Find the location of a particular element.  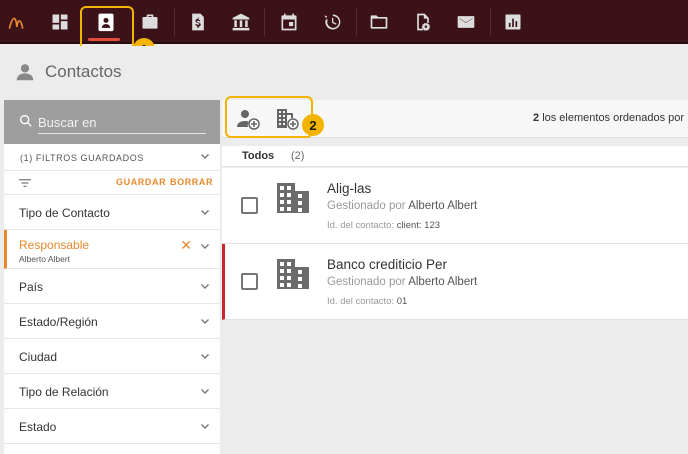

filter-state-region: Estado/Región is located at coordinates (112, 321).